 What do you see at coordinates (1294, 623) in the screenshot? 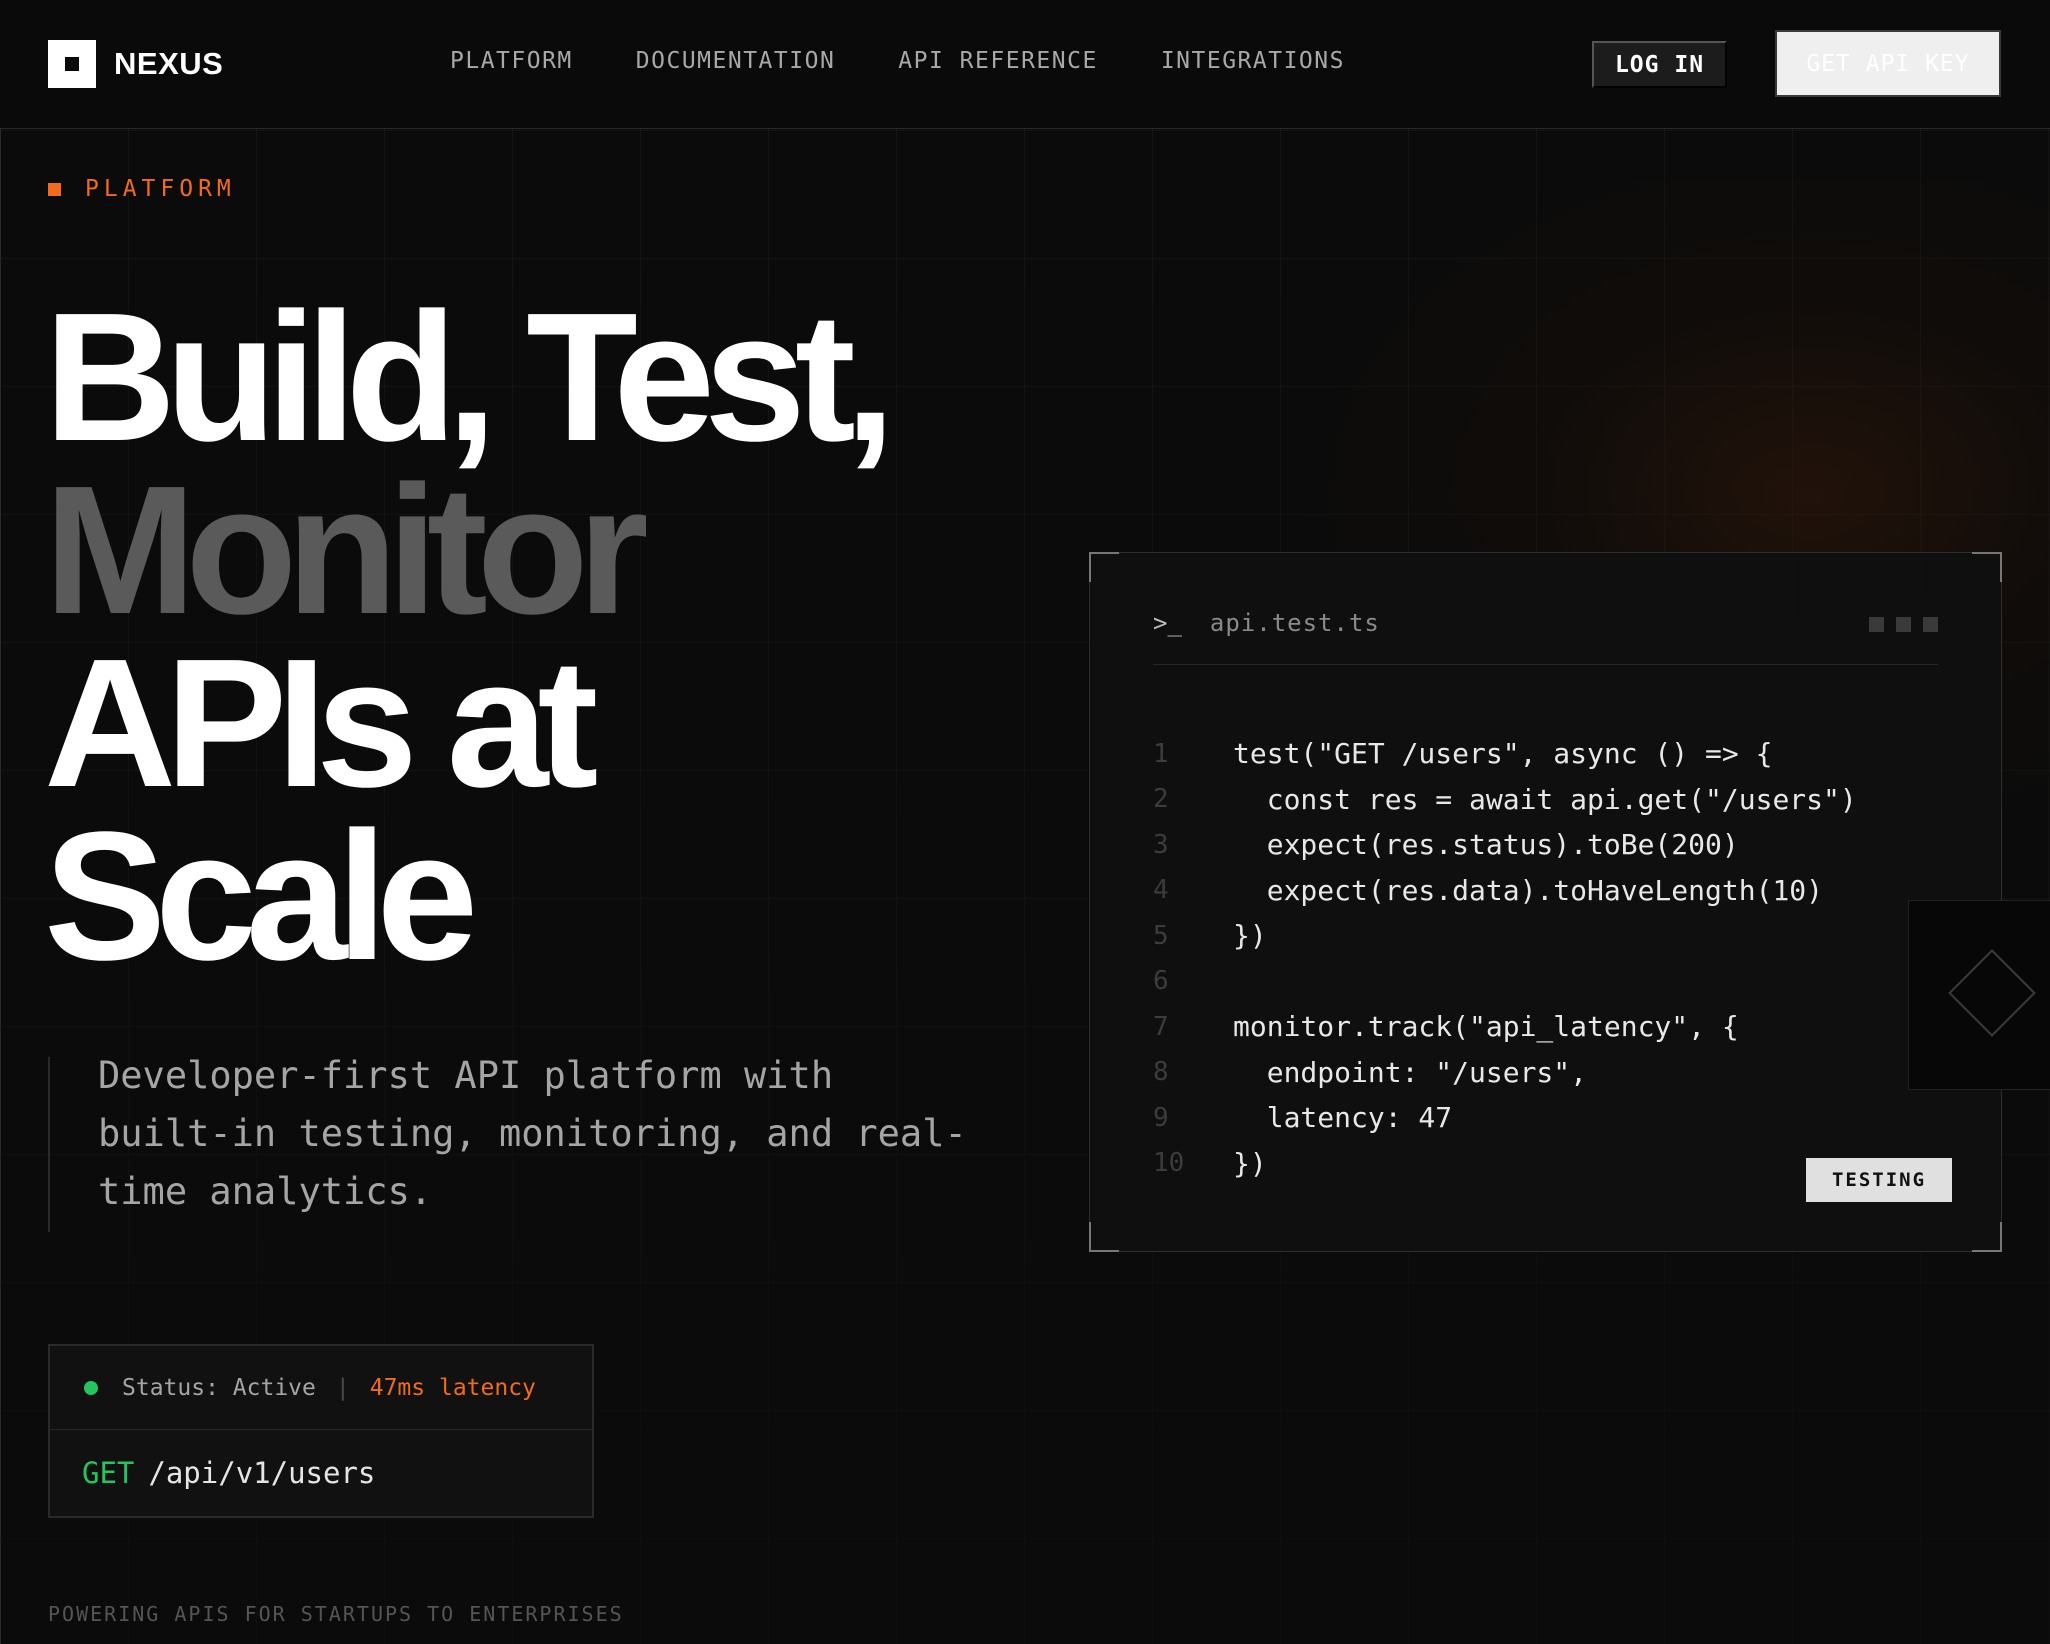
I see `code-filename: api.test.ts` at bounding box center [1294, 623].